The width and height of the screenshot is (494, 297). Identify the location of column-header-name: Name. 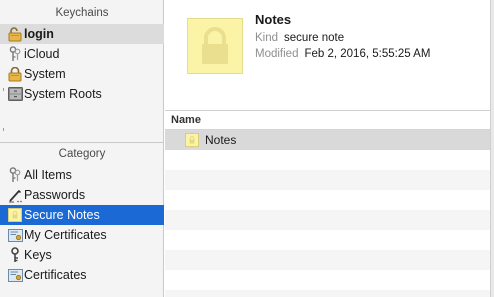
(329, 120).